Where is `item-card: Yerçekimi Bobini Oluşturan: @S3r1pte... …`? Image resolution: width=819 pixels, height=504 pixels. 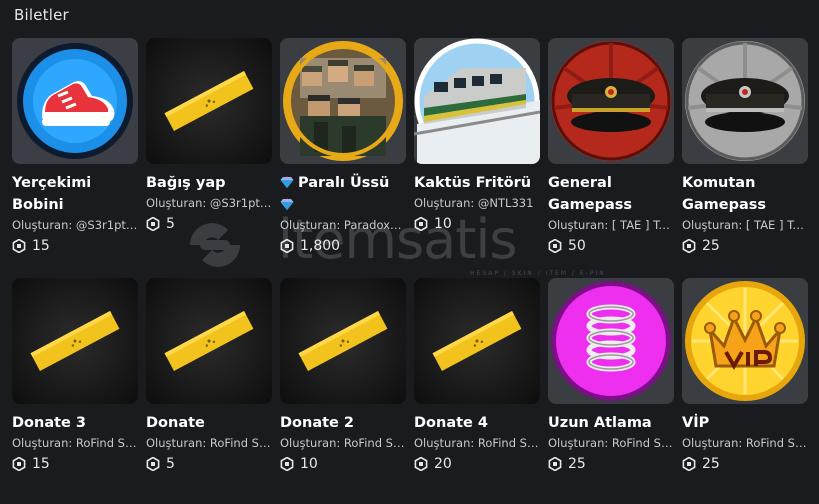
item-card: Yerçekimi Bobini Oluşturan: @S3r1pte... … is located at coordinates (75, 151).